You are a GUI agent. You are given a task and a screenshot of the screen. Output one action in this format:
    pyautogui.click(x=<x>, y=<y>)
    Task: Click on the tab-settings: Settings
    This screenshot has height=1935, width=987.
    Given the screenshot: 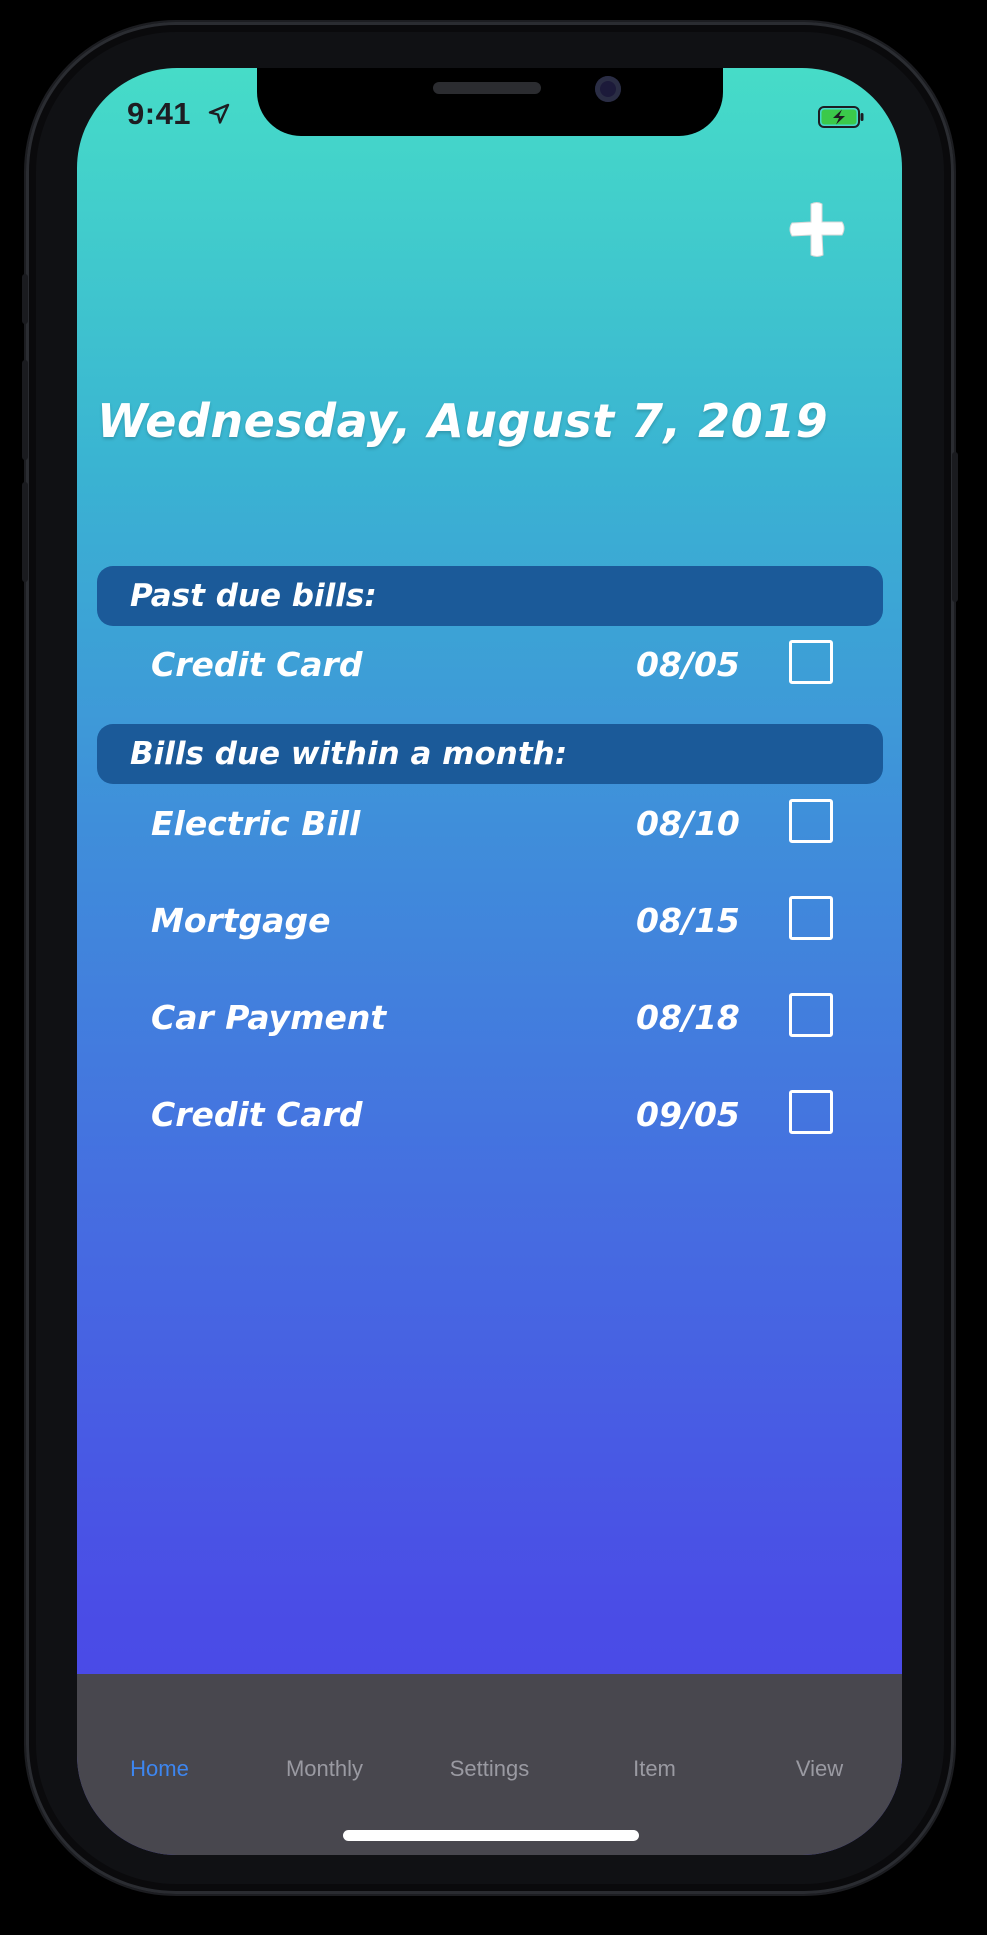 What is the action you would take?
    pyautogui.click(x=489, y=1769)
    